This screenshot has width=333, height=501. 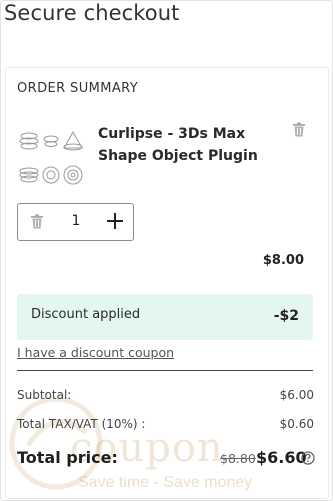 What do you see at coordinates (81, 424) in the screenshot?
I see `tax-label: Total TAX/VAT (10%) :` at bounding box center [81, 424].